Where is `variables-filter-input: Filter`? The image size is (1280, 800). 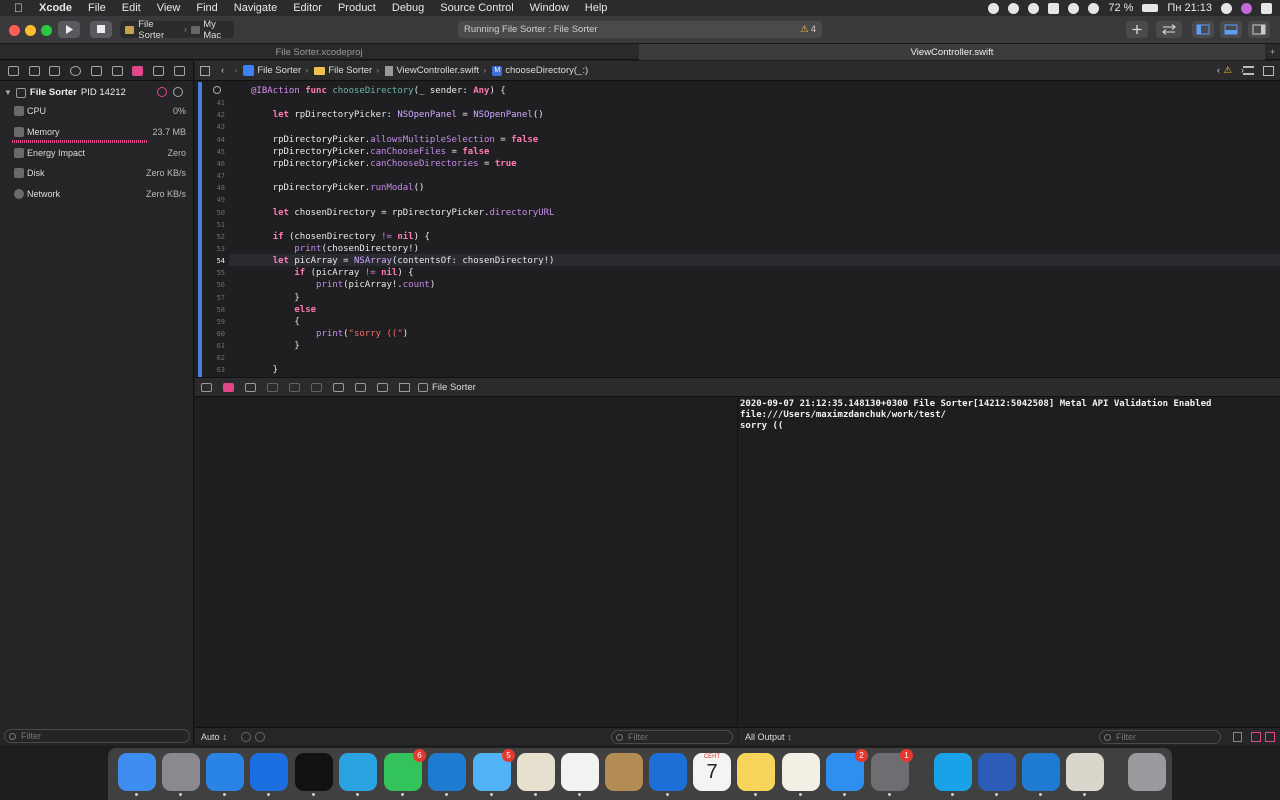
variables-filter-input: Filter is located at coordinates (672, 737).